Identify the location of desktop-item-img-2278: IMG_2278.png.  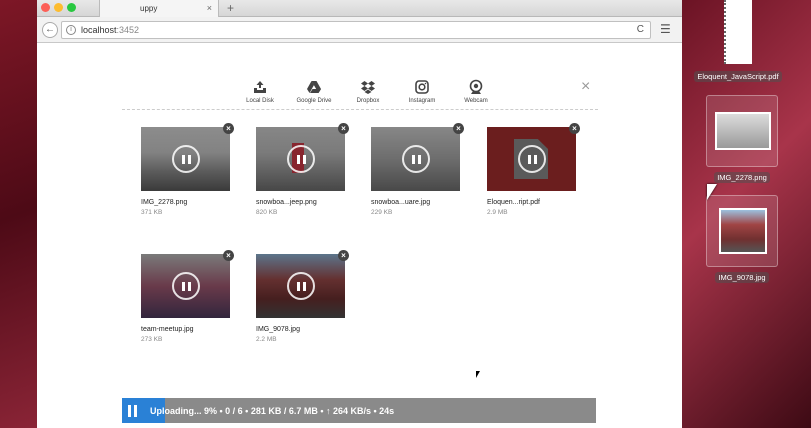
(742, 140).